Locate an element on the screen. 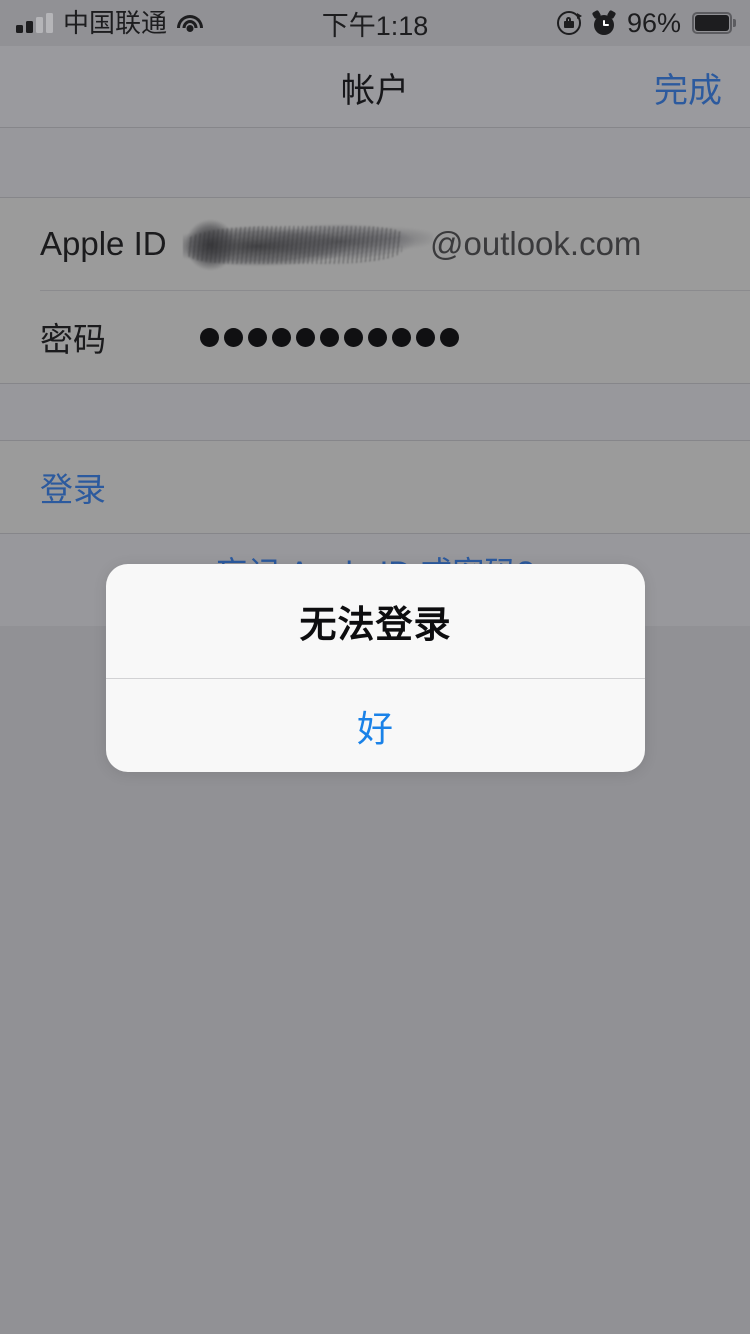 The width and height of the screenshot is (750, 1334). alert-ok-button: 好 is located at coordinates (375, 725).